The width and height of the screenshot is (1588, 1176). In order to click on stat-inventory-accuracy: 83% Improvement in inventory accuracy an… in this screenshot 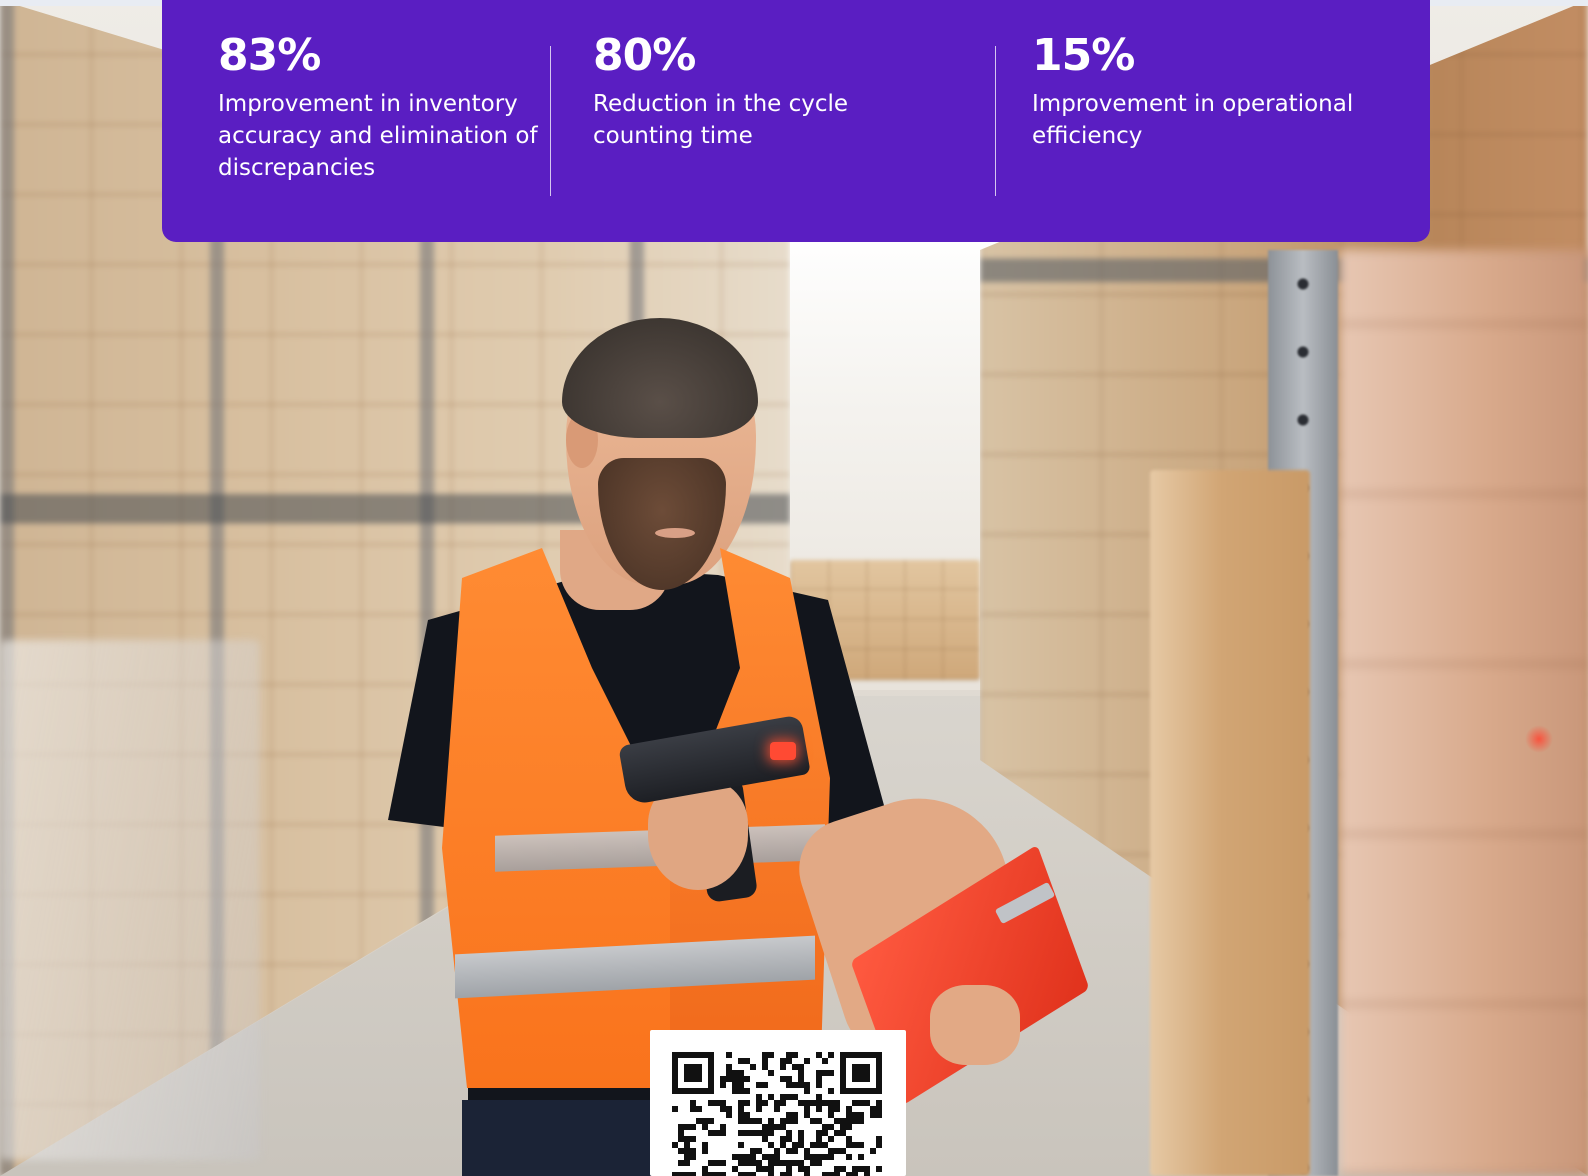, I will do `click(380, 107)`.